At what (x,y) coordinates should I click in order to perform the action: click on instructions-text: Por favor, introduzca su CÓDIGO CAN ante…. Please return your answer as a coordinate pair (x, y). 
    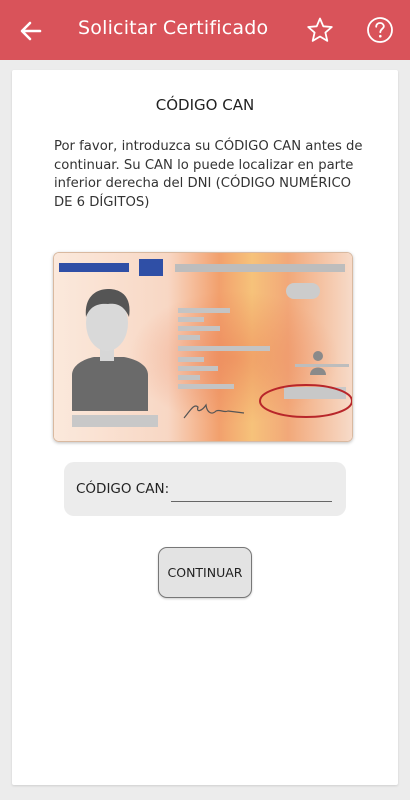
    Looking at the image, I should click on (208, 174).